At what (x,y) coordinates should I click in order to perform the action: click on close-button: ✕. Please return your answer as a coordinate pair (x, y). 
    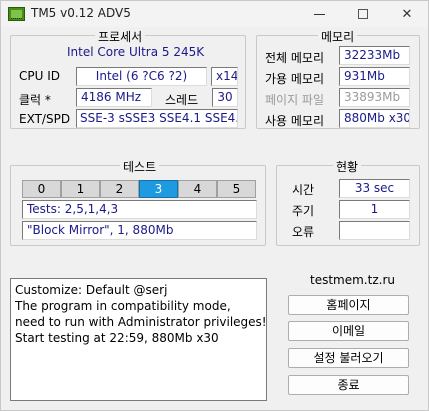
    Looking at the image, I should click on (407, 14).